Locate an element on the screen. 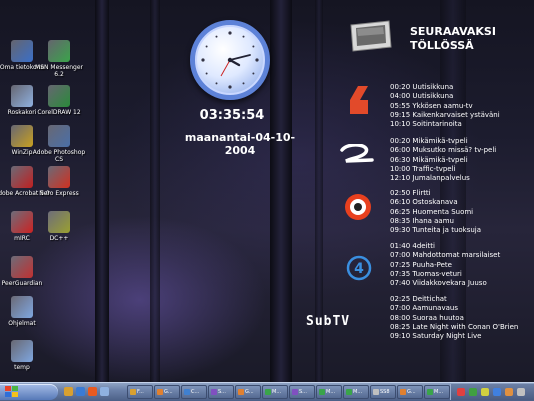 The image size is (534, 401). schedule-item: 00:20 Mikämikä-tvpeli is located at coordinates (429, 141).